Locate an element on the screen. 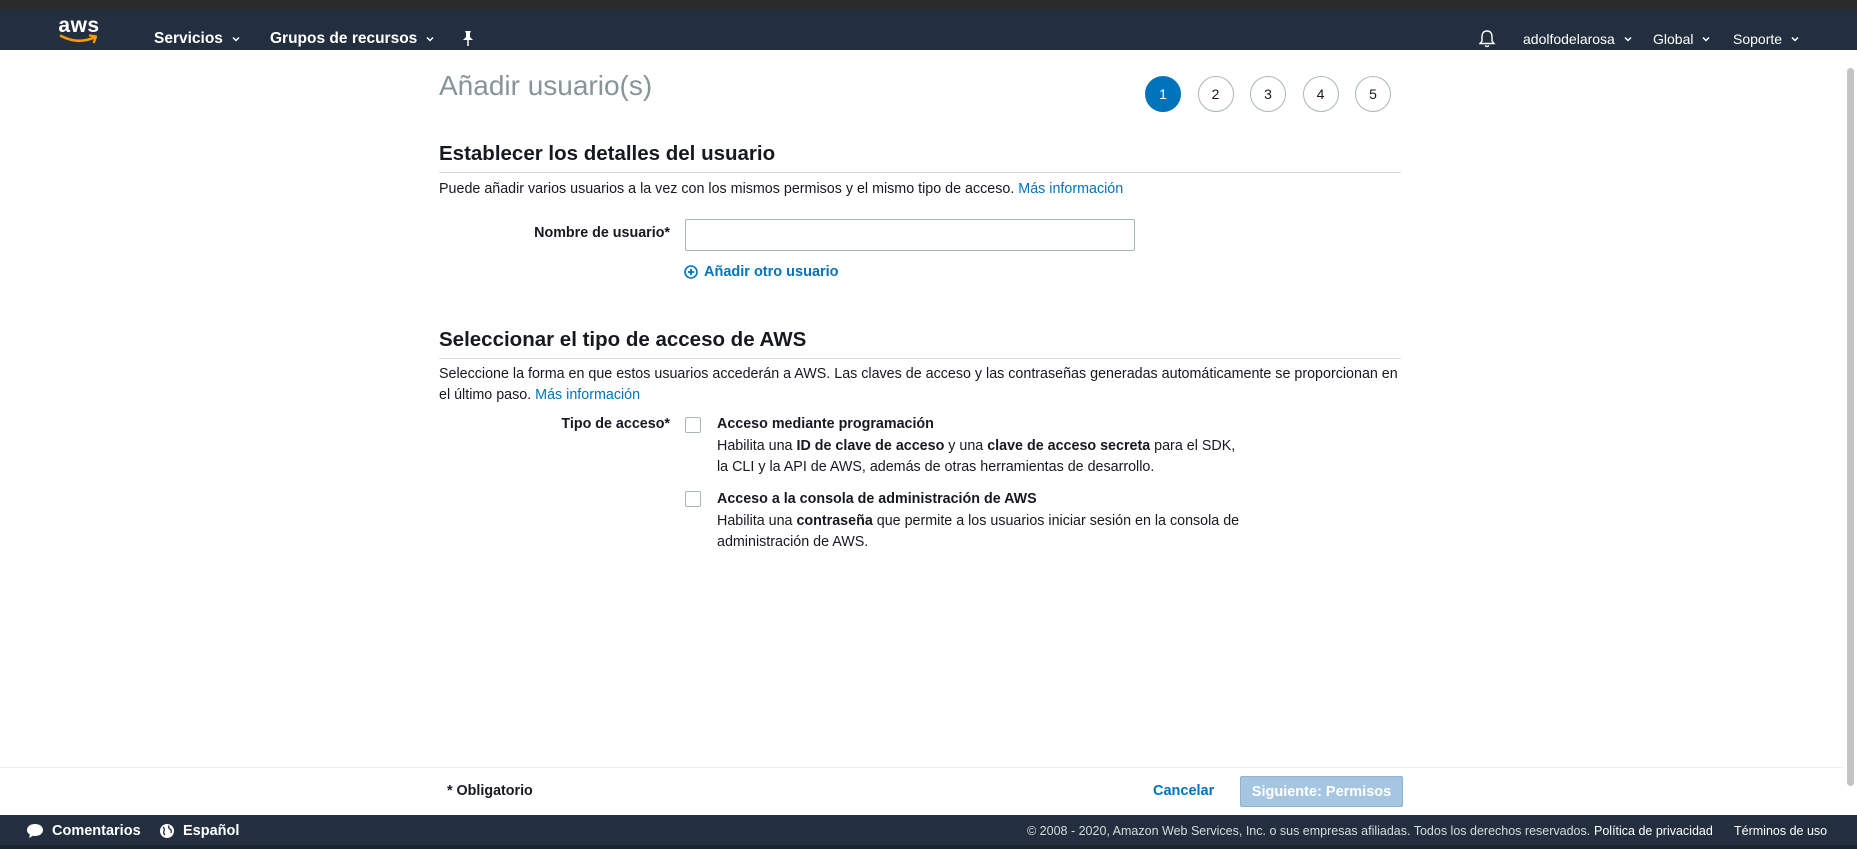 The image size is (1857, 849). terms-of-use-link: Términos de uso is located at coordinates (1780, 831).